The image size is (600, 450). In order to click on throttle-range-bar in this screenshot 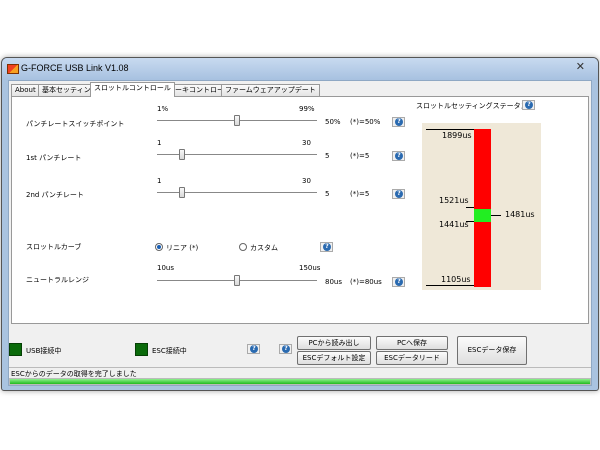, I will do `click(482, 208)`.